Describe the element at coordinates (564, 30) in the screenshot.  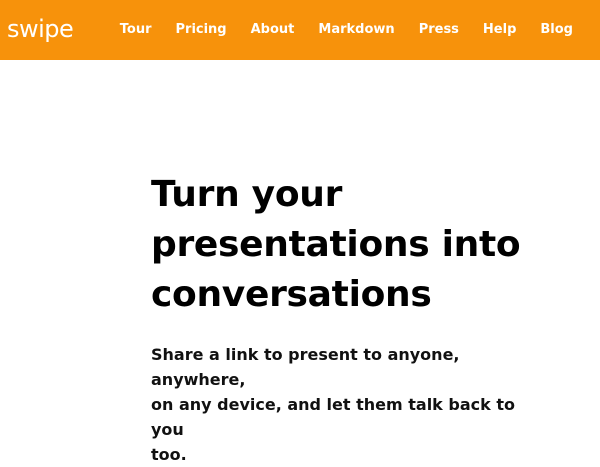
I see `nav-link-blog: Blog` at that location.